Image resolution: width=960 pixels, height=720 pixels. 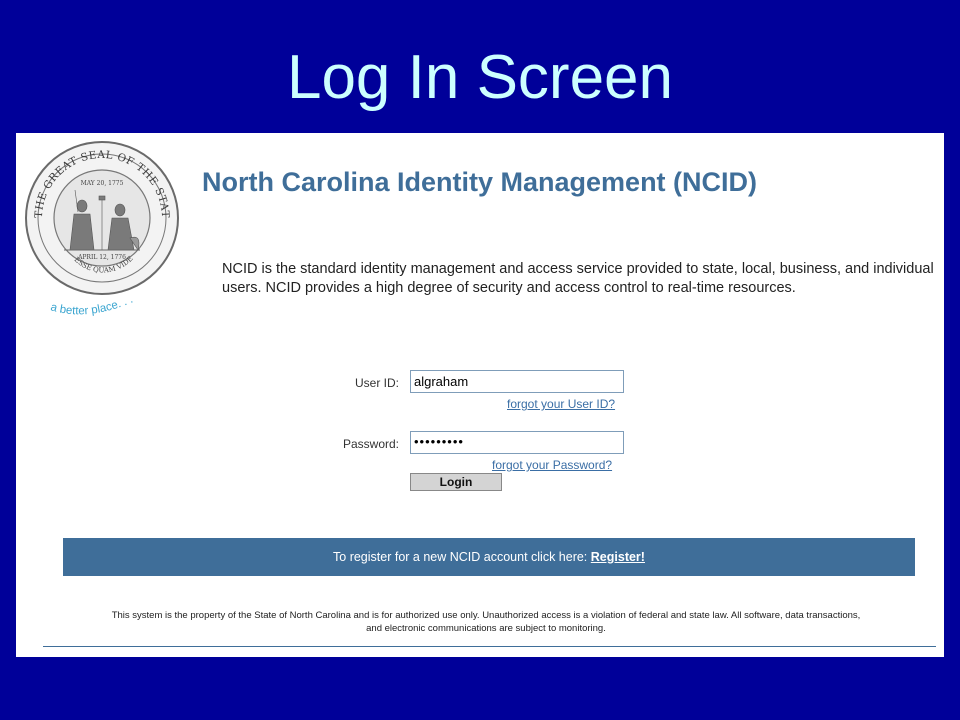 I want to click on forgot-user-id-link: forgot your User ID?, so click(x=561, y=404).